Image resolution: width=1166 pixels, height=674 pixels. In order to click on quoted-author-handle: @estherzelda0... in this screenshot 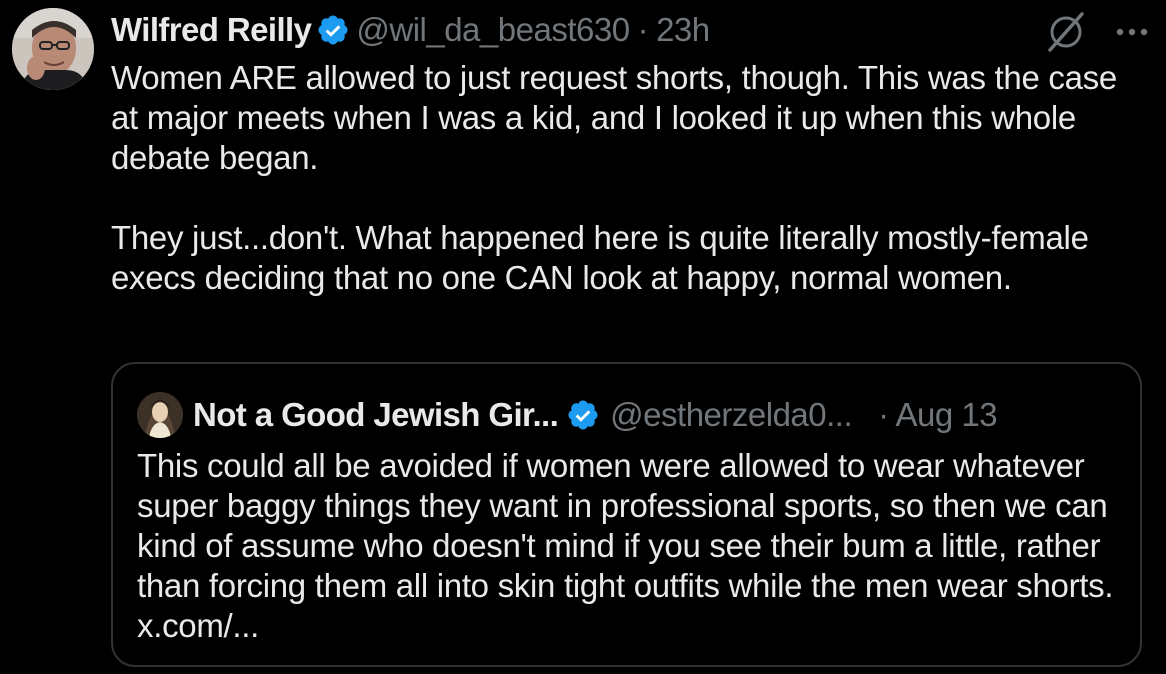, I will do `click(731, 414)`.